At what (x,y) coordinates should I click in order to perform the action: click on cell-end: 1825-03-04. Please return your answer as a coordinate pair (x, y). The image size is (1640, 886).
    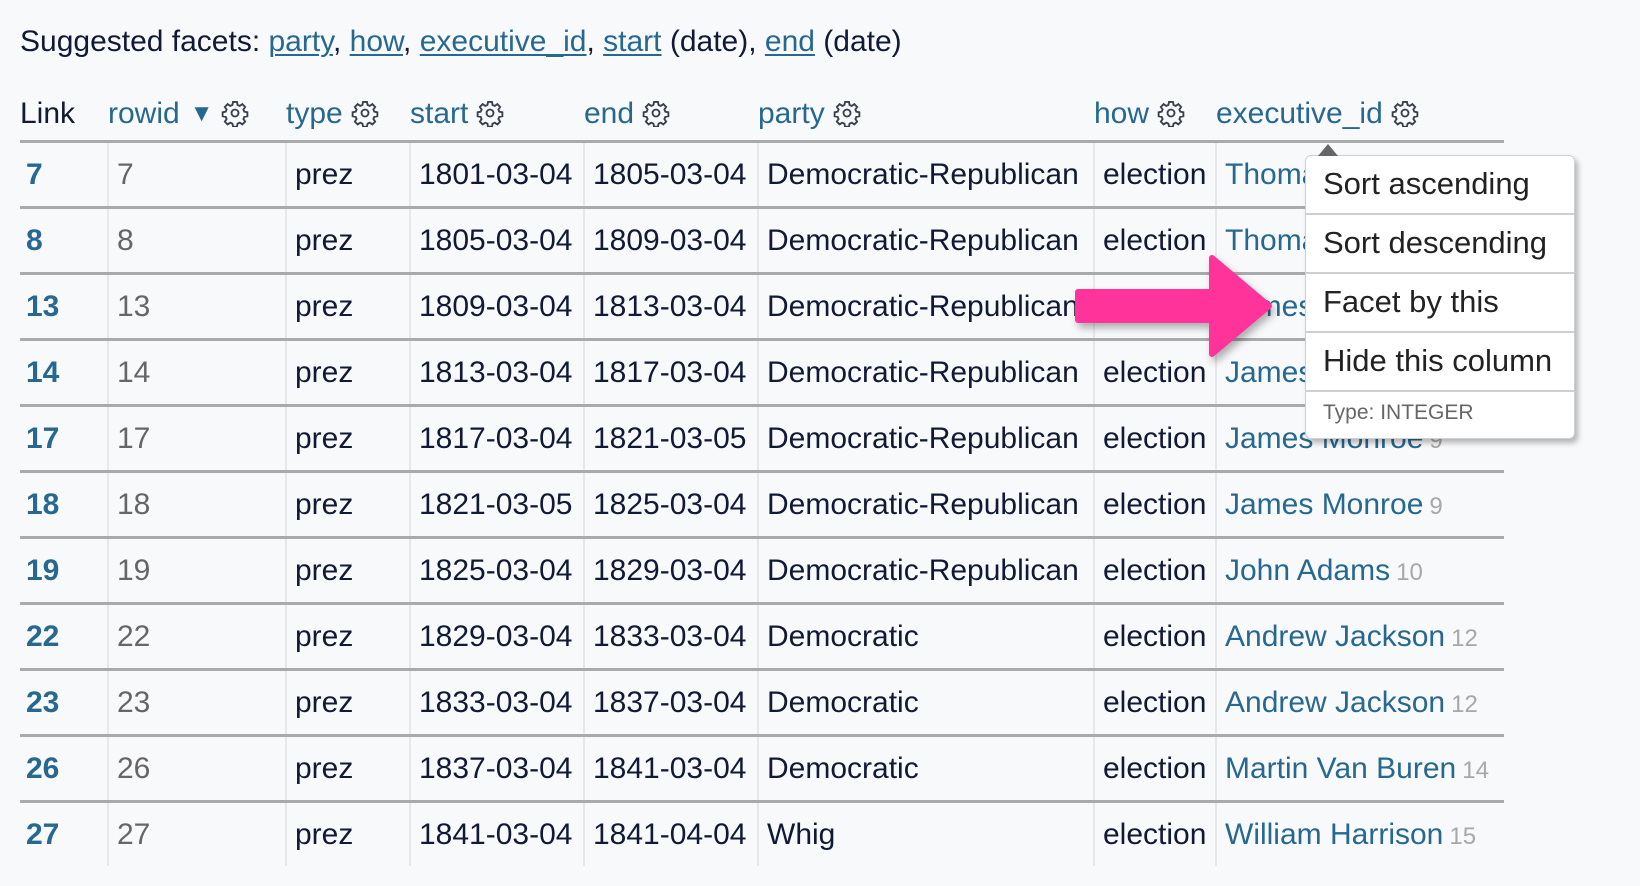
    Looking at the image, I should click on (670, 505).